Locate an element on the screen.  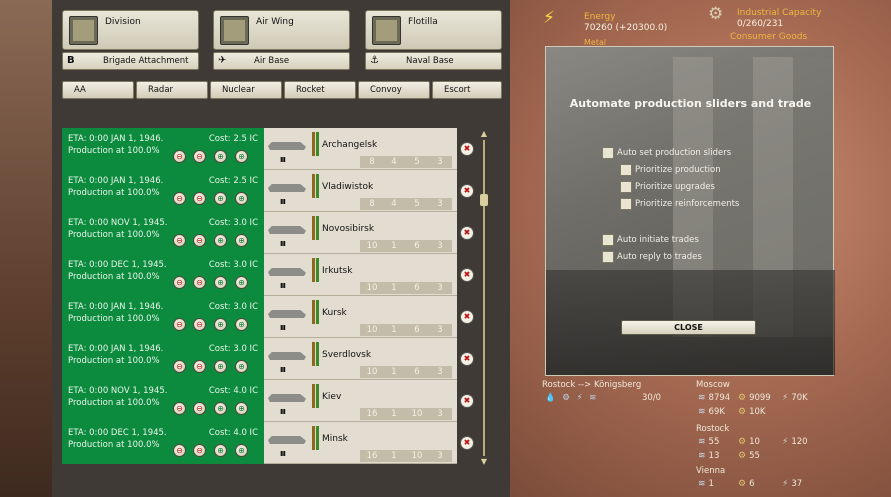
option-prioritize-upgrades: Prioritize upgrades is located at coordinates (667, 187).